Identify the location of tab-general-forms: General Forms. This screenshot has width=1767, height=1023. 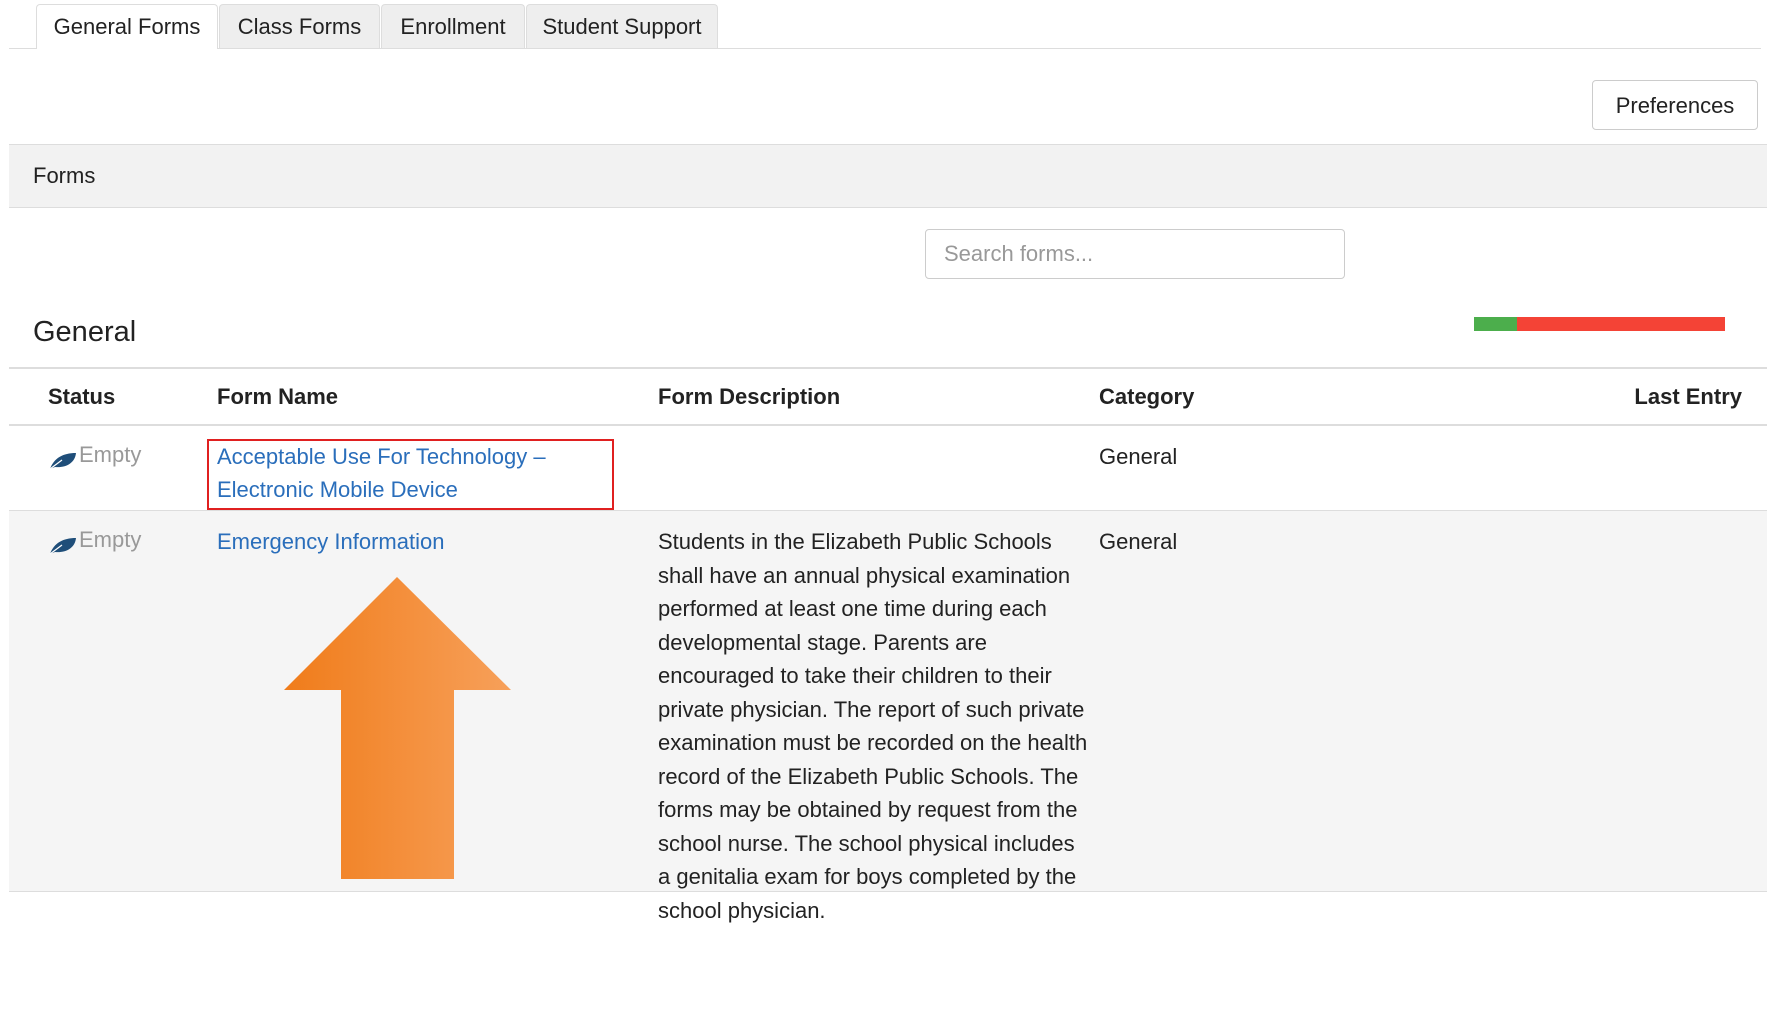
(127, 26).